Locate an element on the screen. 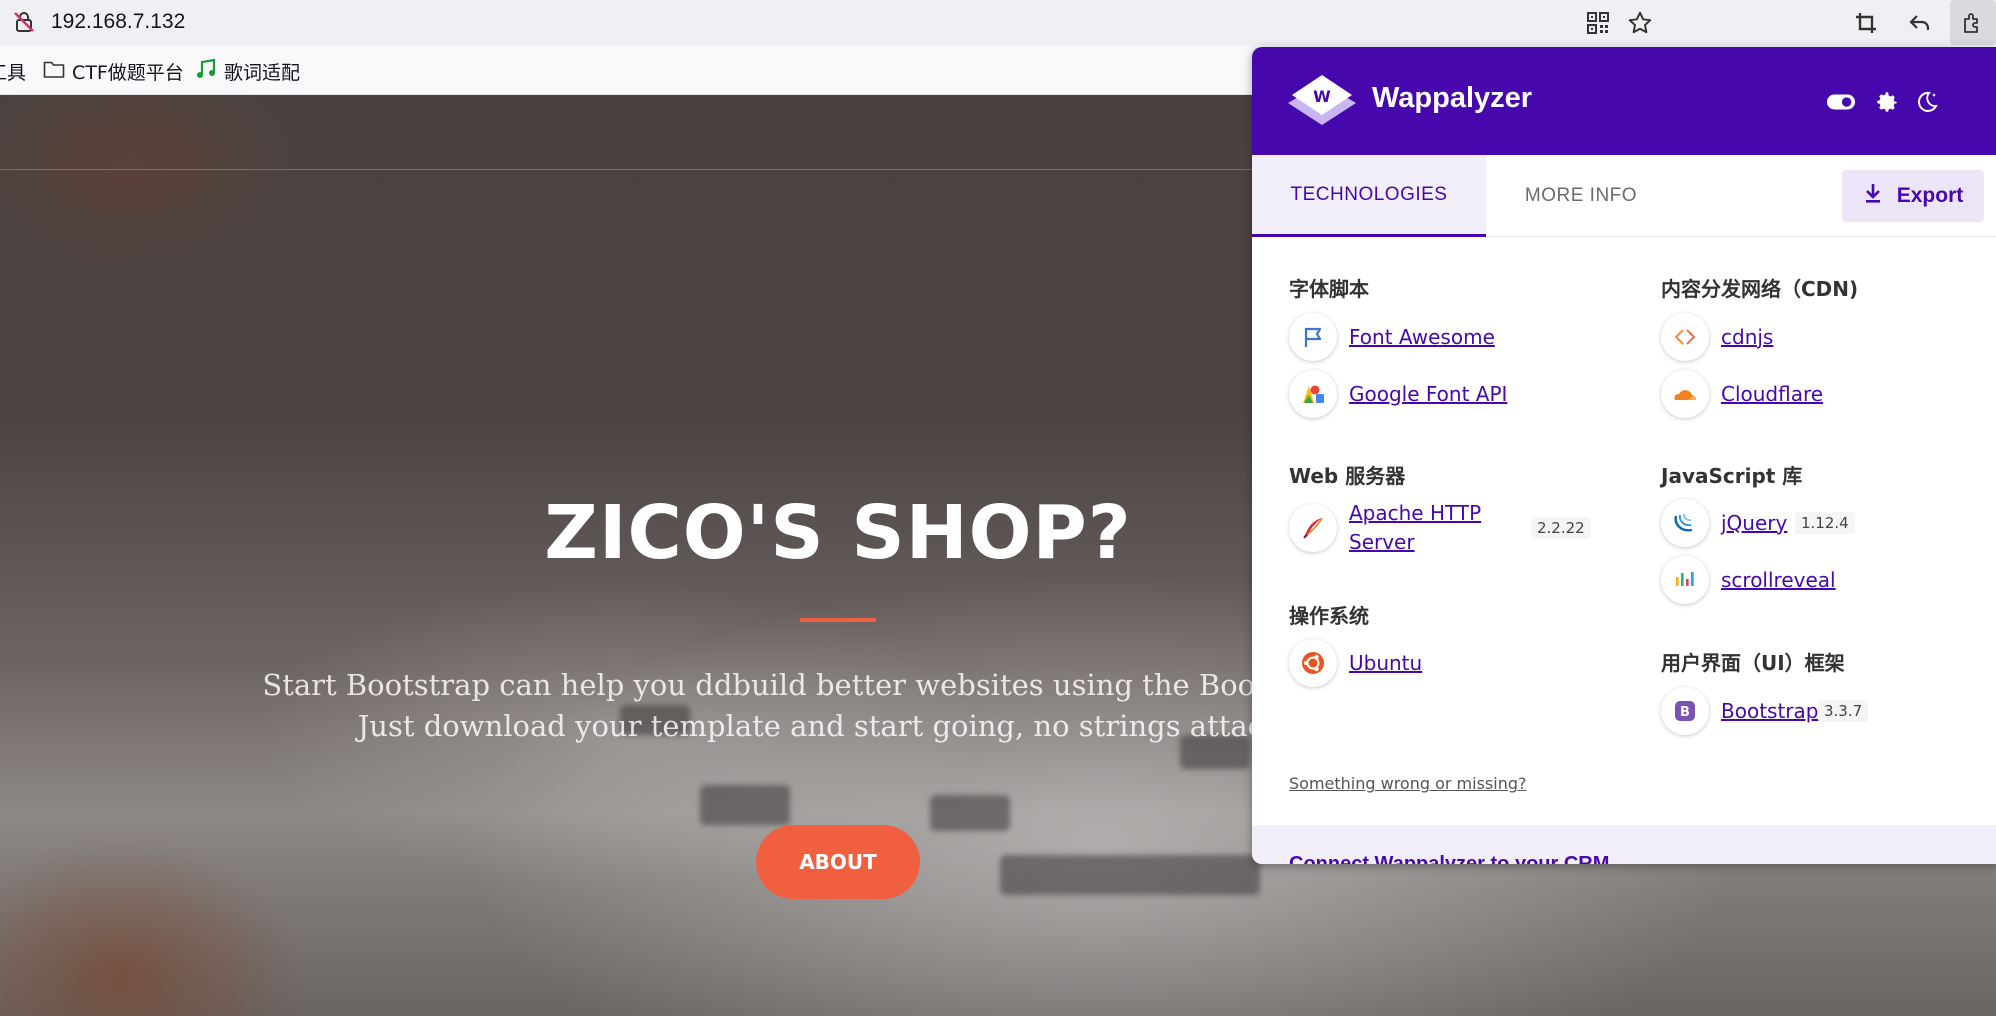 This screenshot has width=1996, height=1016. qr-code-icon is located at coordinates (1598, 23).